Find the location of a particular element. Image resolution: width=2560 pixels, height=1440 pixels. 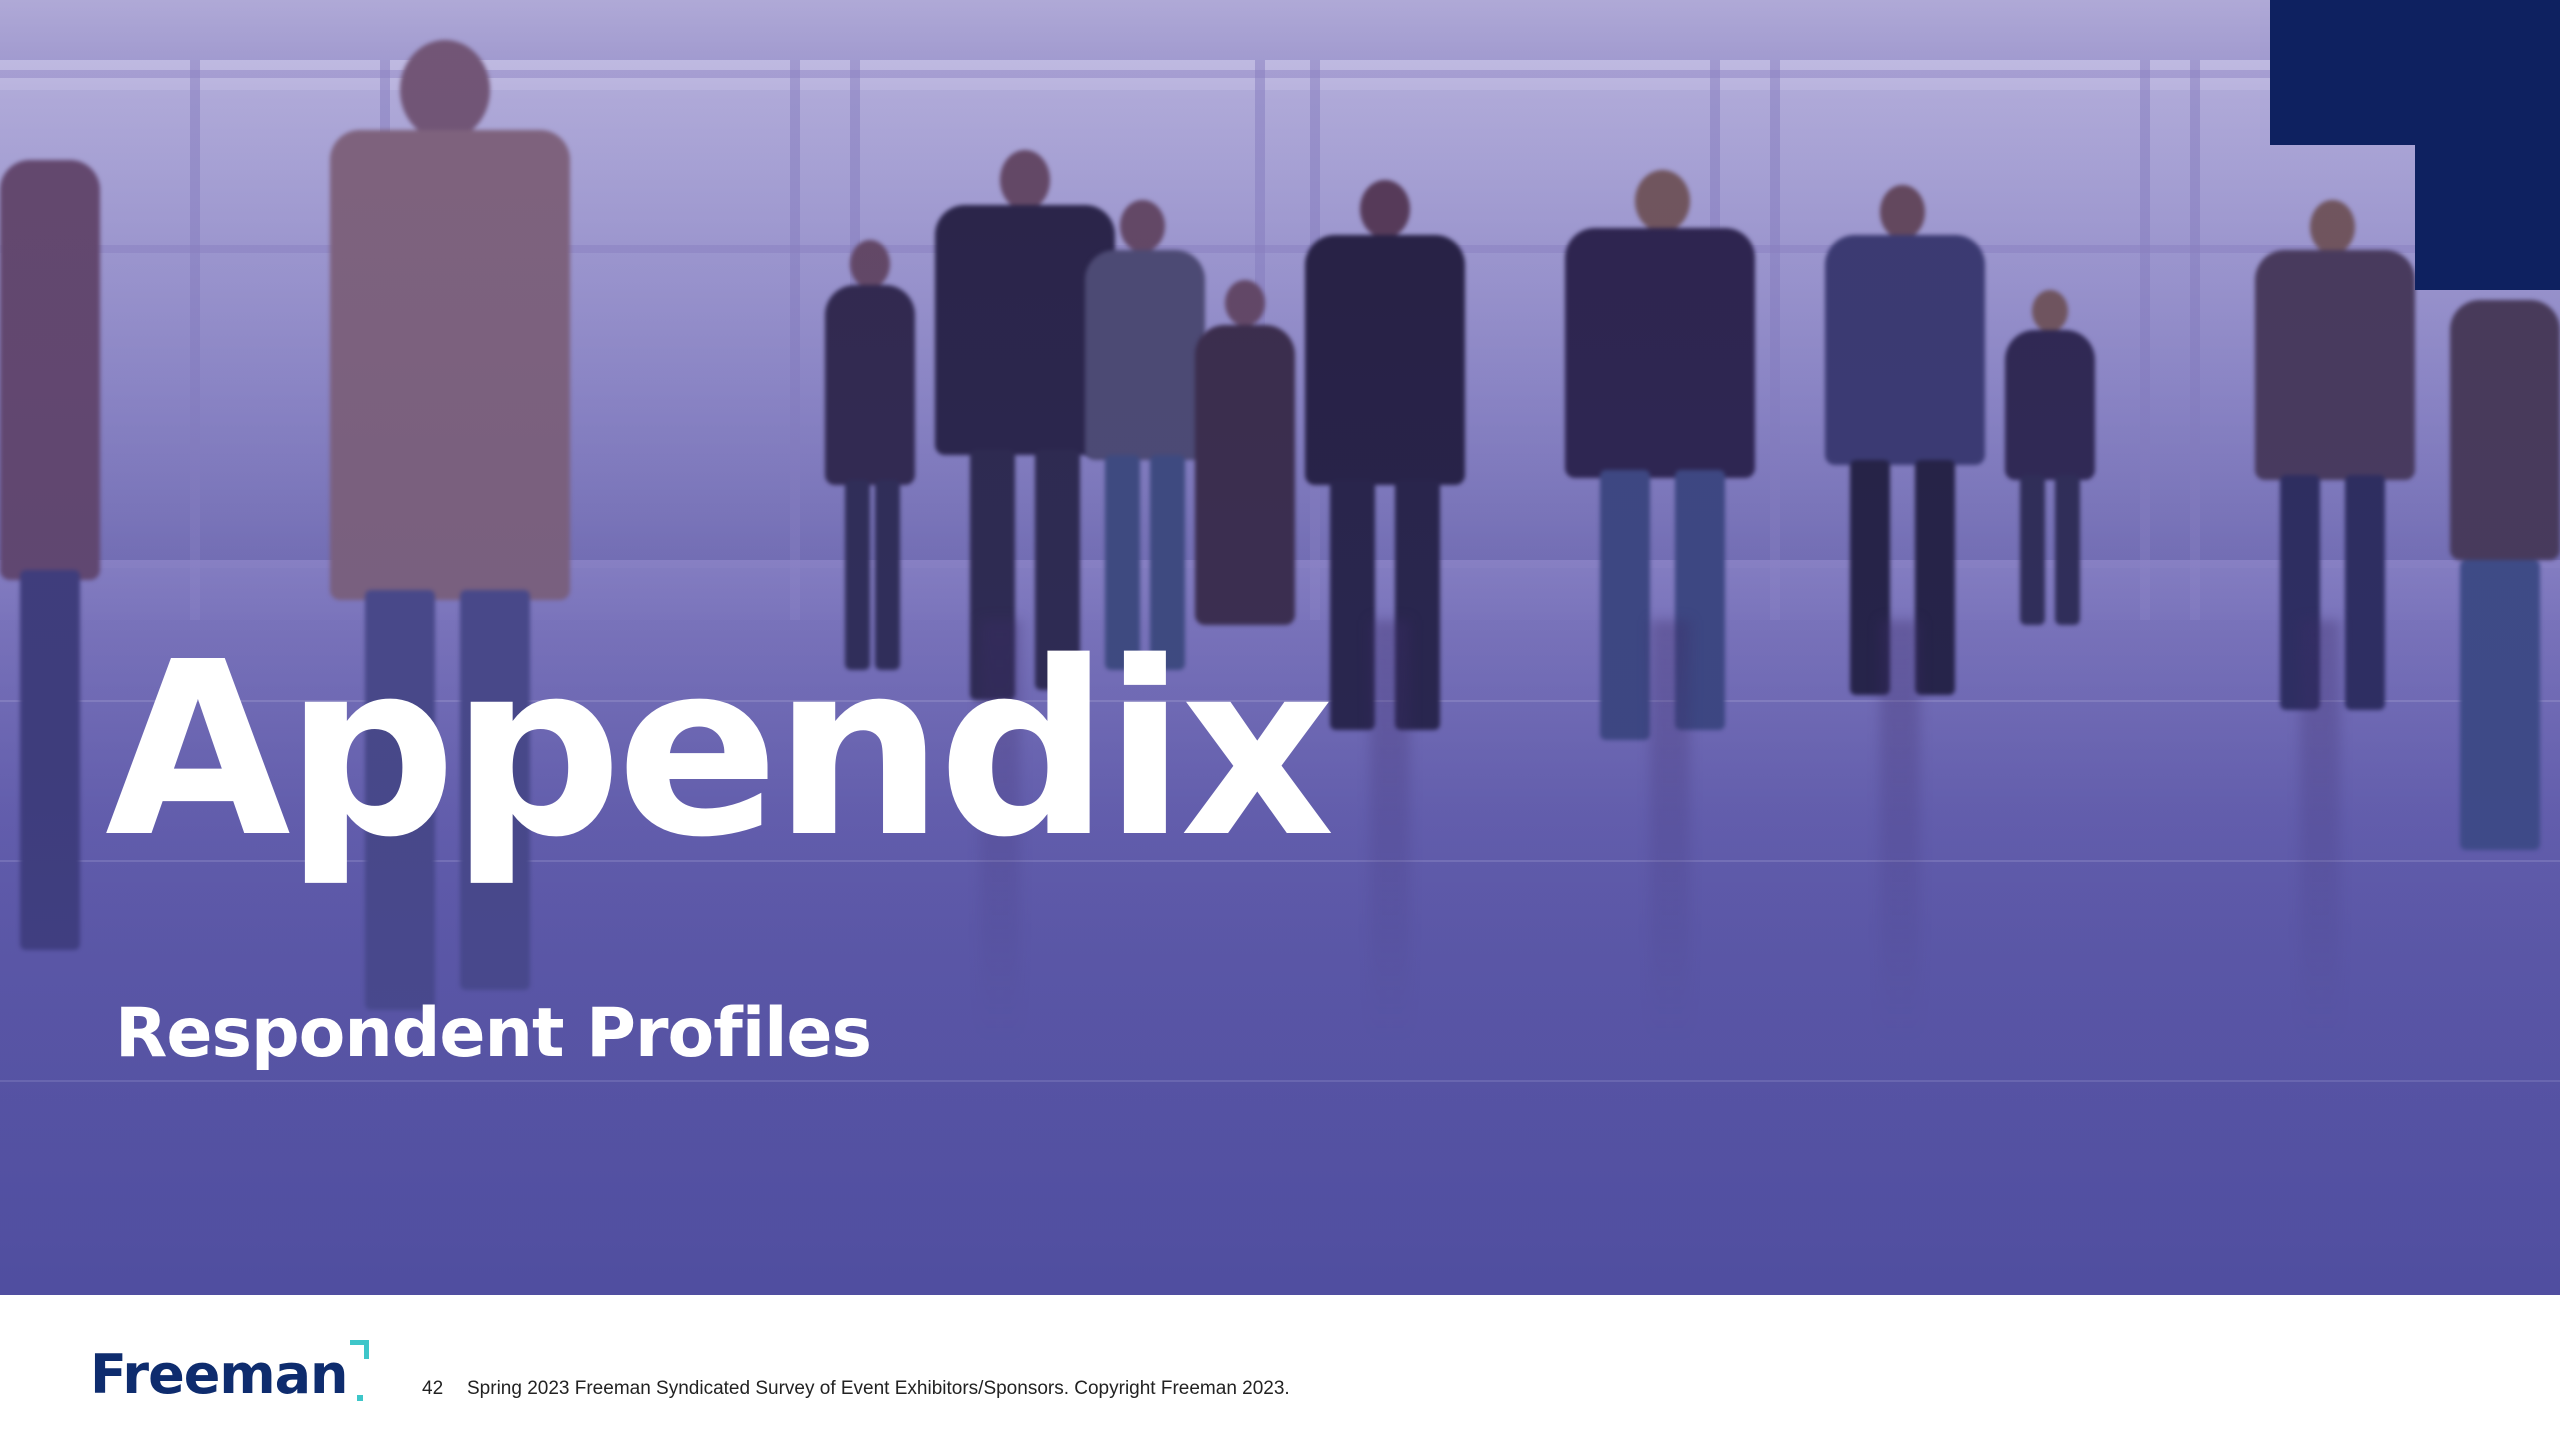

slide-subtitle: Respondent Profiles is located at coordinates (493, 1033).